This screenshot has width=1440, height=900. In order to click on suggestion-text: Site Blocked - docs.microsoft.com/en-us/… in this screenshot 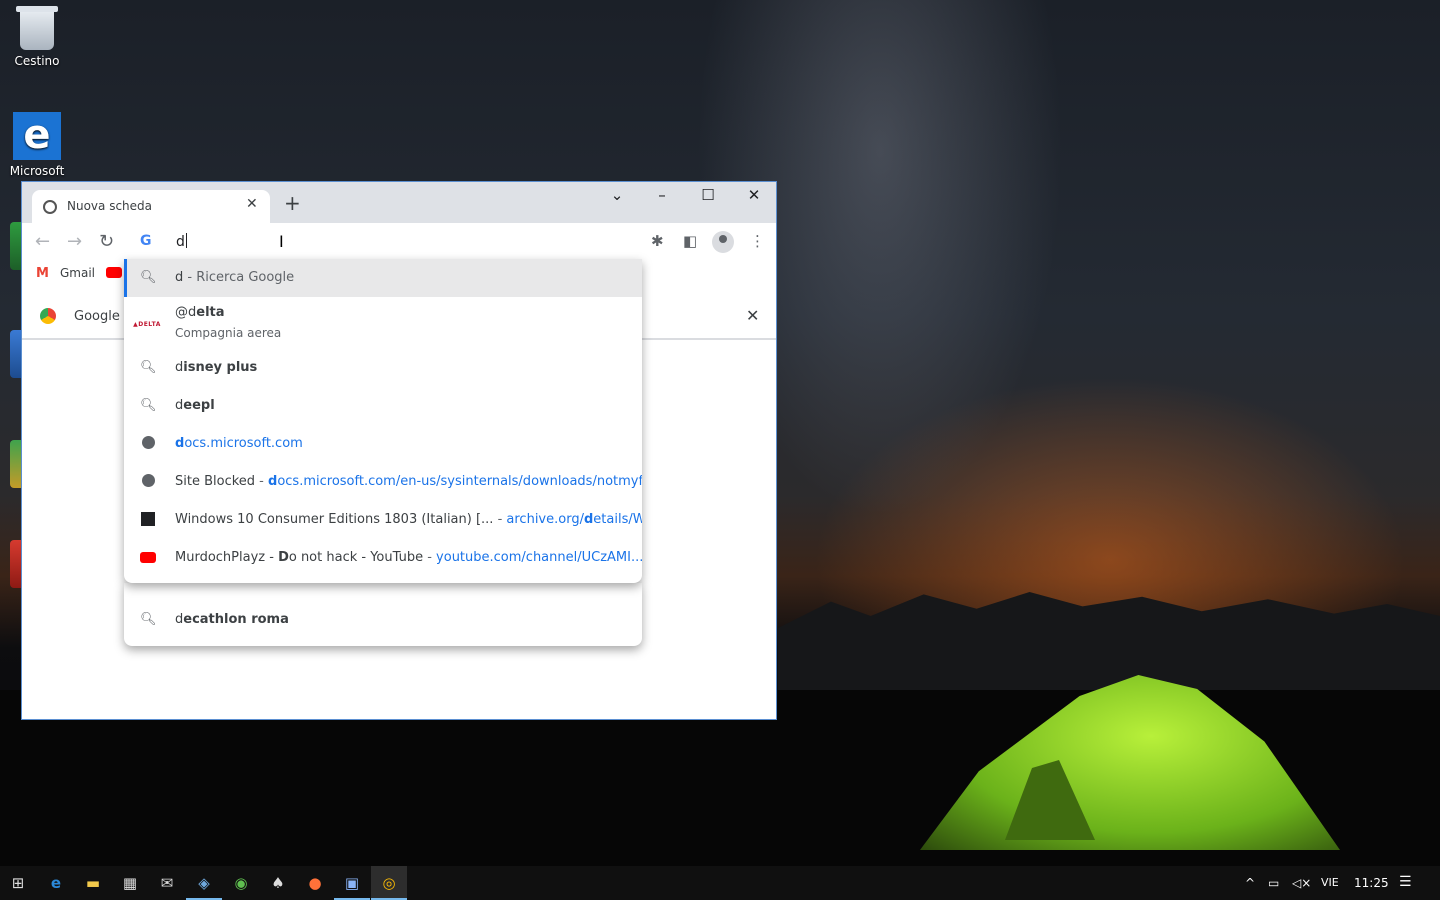, I will do `click(408, 481)`.